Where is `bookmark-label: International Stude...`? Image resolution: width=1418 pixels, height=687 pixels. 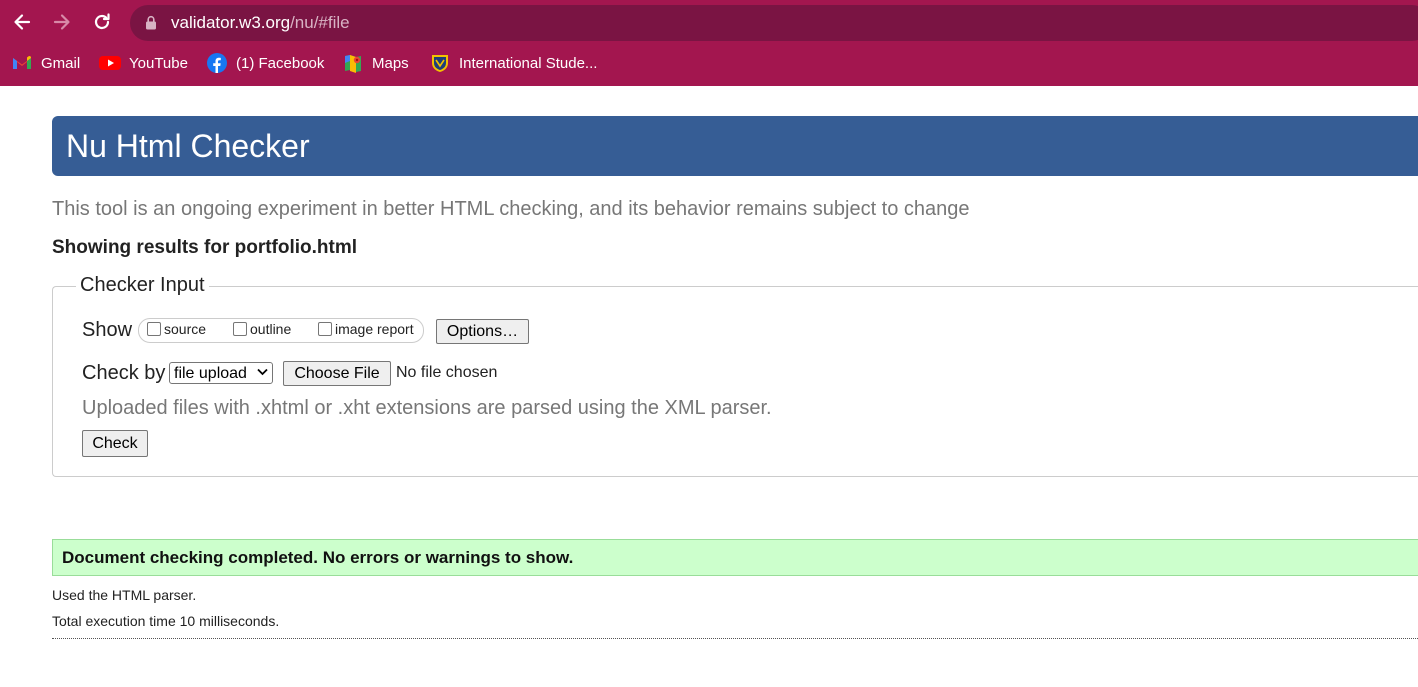
bookmark-label: International Stude... is located at coordinates (528, 63).